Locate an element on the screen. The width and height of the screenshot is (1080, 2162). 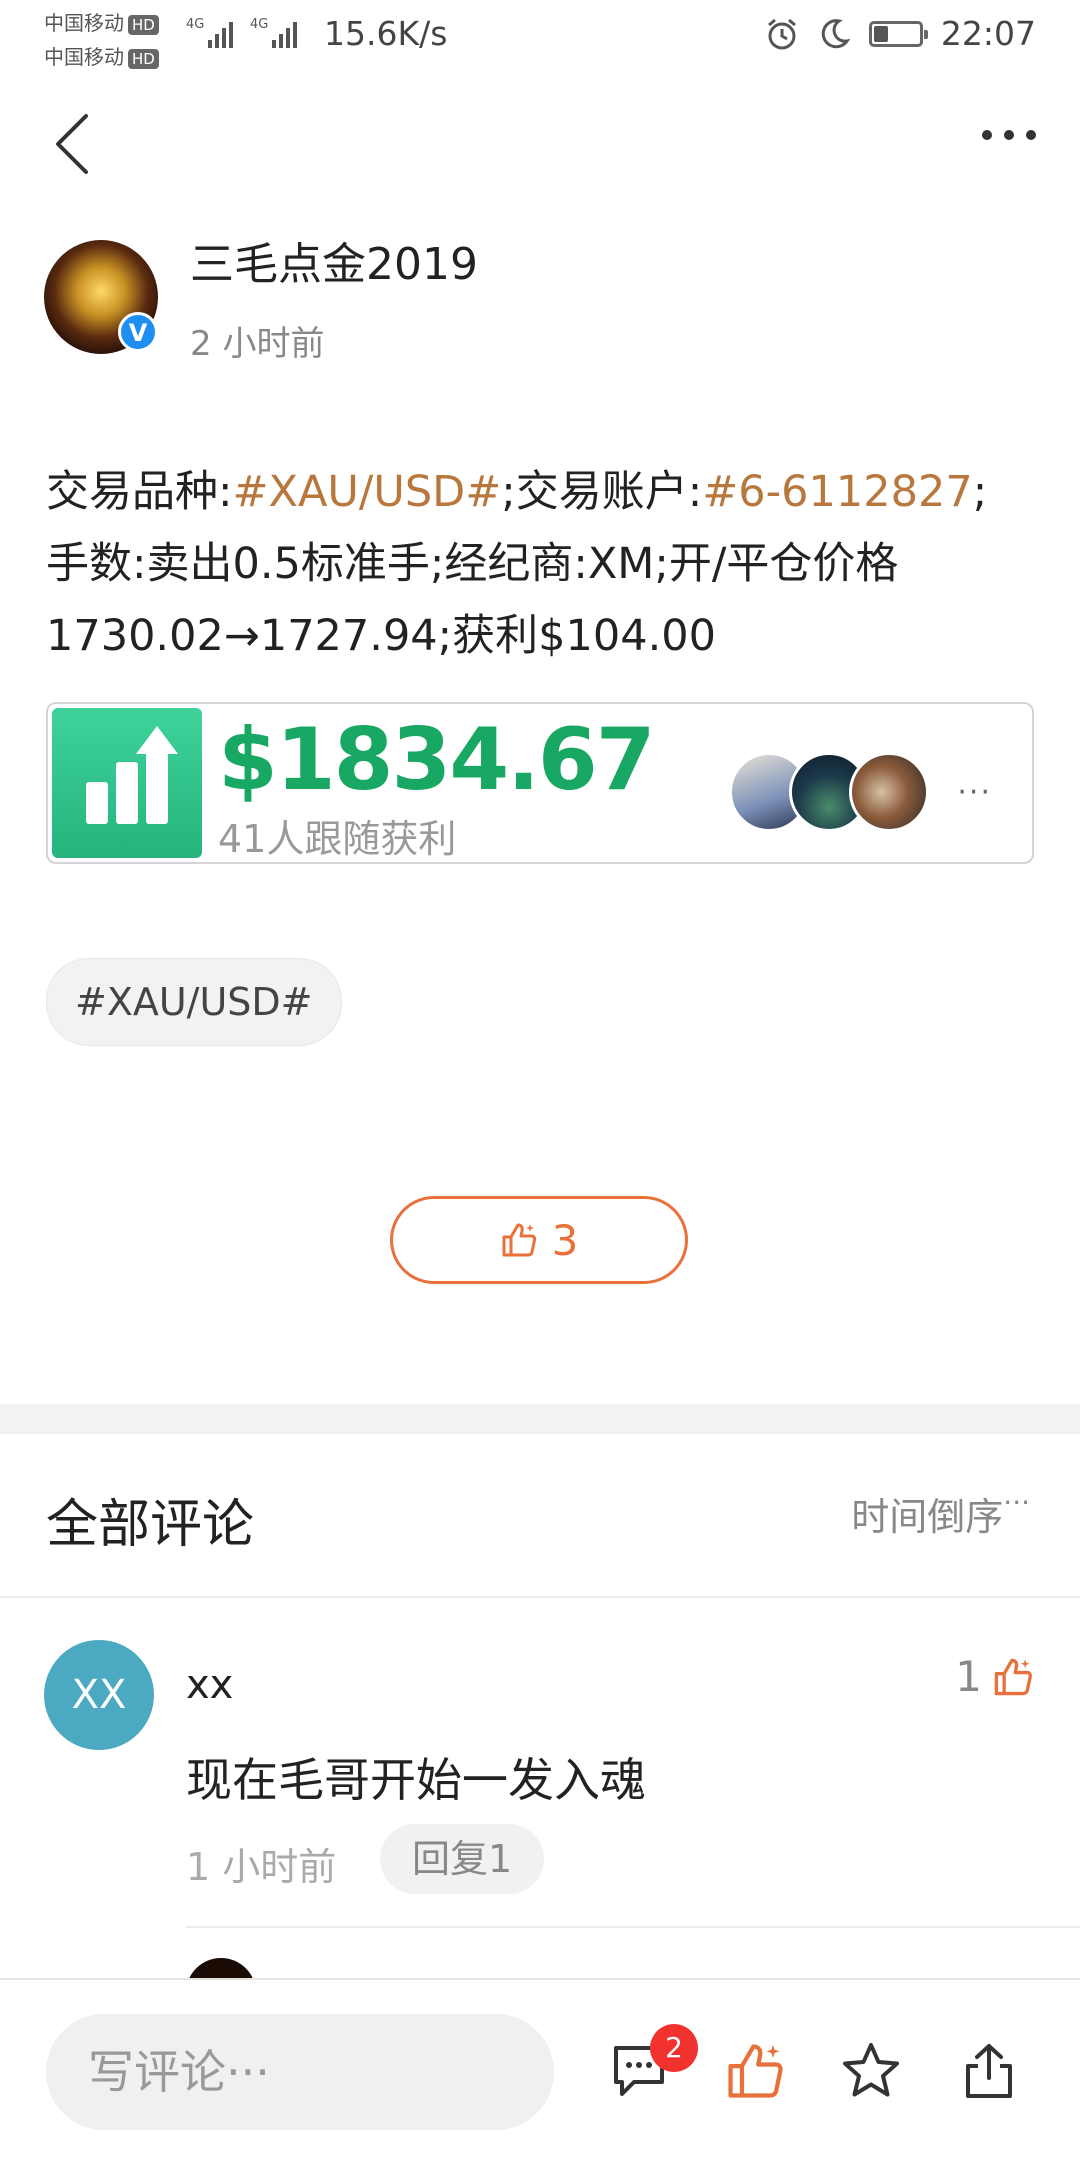
comments-title: 全部评论 is located at coordinates (150, 1525).